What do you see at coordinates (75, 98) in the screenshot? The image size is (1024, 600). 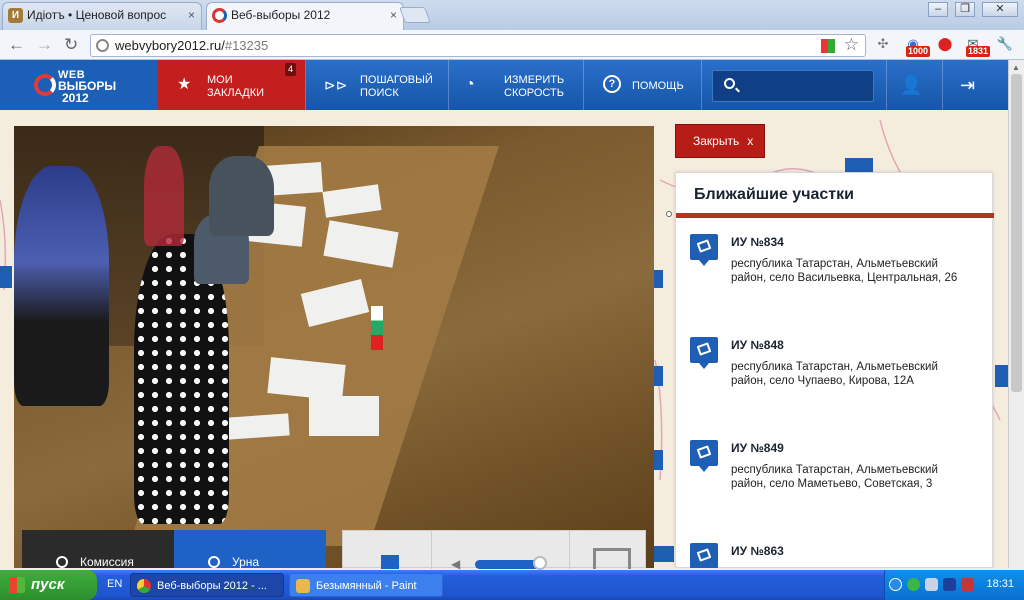 I see `logo-text-year: 2012` at bounding box center [75, 98].